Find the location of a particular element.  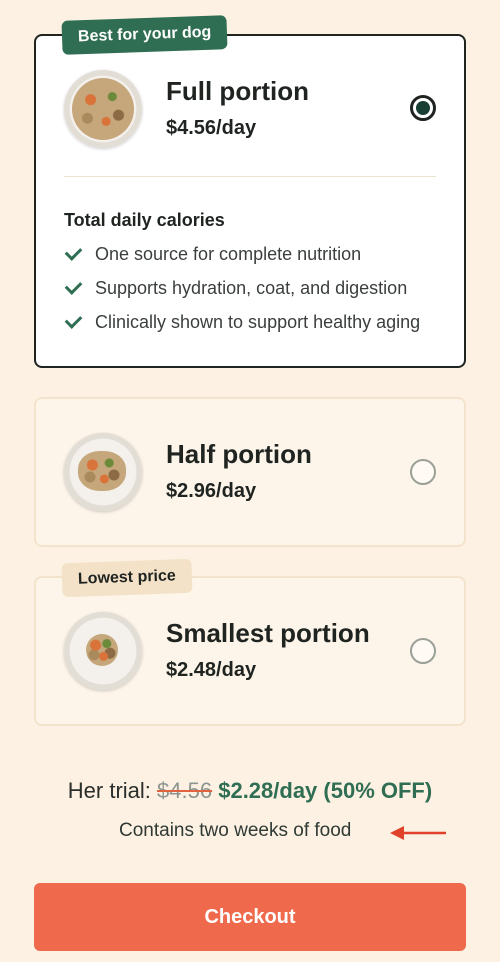

benefit-item: One source for complete nutrition is located at coordinates (212, 254).